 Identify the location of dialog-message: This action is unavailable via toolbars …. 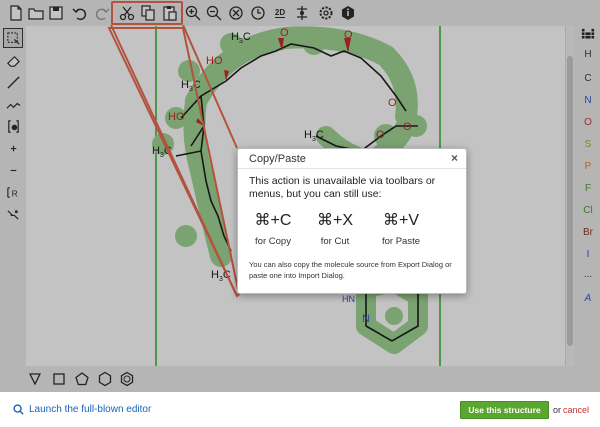
(342, 187).